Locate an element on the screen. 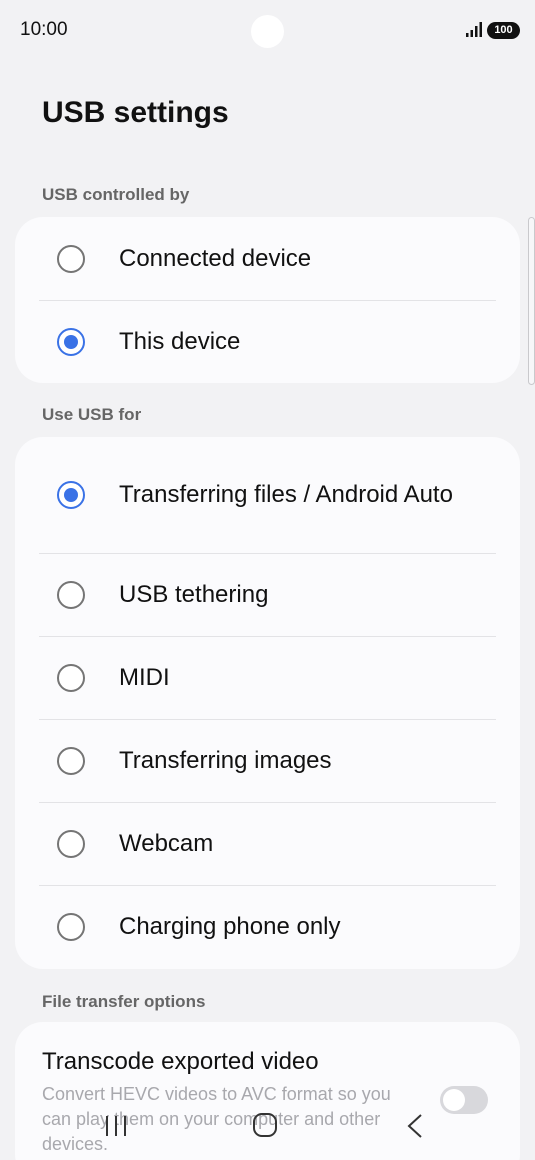 Image resolution: width=535 pixels, height=1160 pixels. section-header-use-usb-for: Use USB for is located at coordinates (92, 414).